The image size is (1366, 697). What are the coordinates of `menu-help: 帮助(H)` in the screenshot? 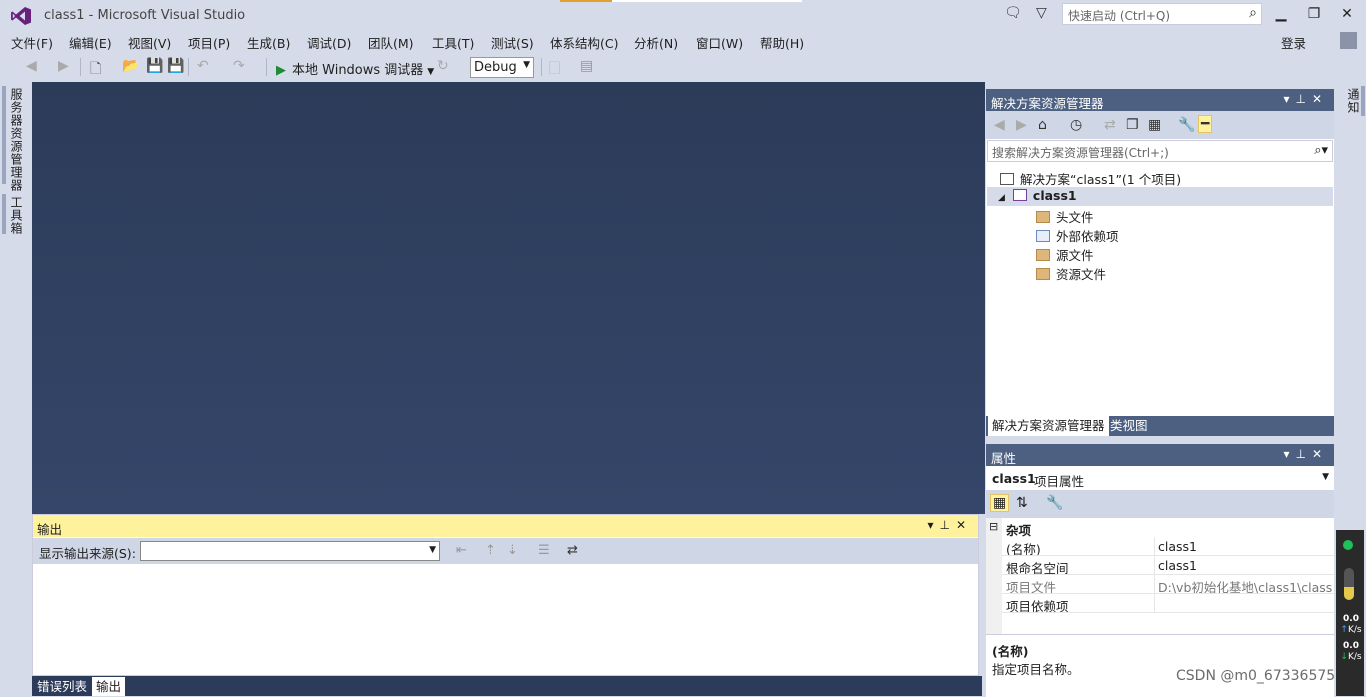 It's located at (782, 42).